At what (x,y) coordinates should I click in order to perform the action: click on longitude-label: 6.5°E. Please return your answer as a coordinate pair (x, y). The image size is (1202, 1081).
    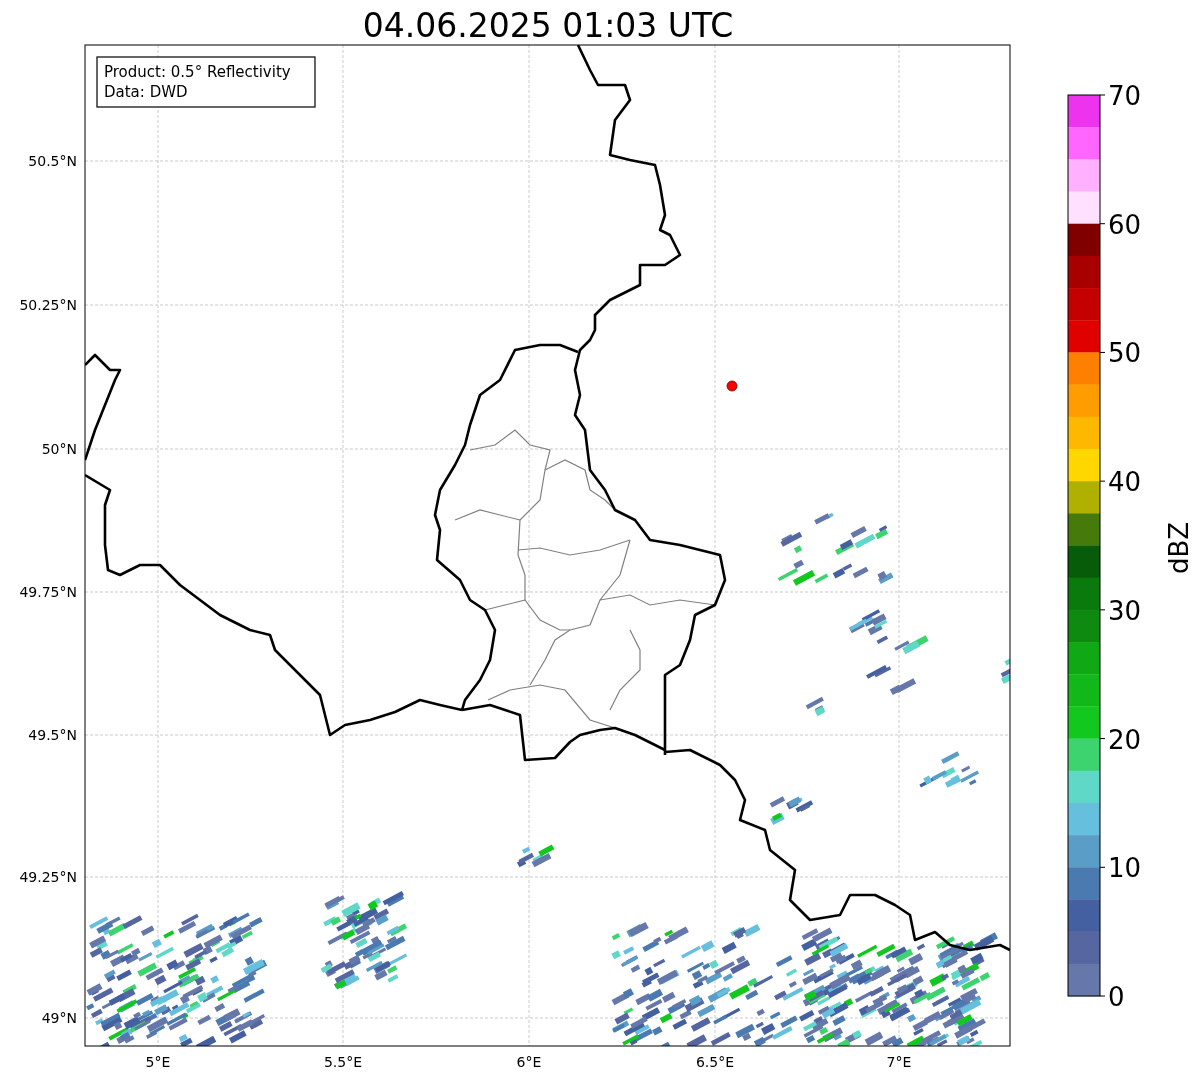
    Looking at the image, I should click on (715, 1062).